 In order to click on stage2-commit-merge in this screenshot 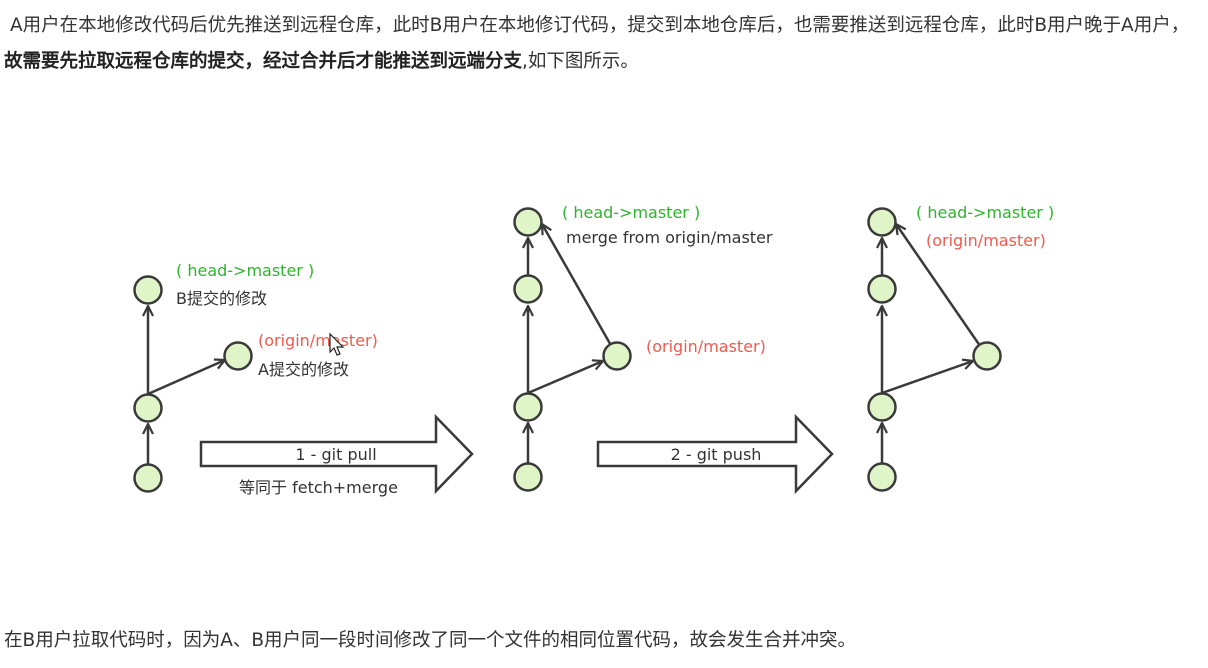, I will do `click(528, 222)`.